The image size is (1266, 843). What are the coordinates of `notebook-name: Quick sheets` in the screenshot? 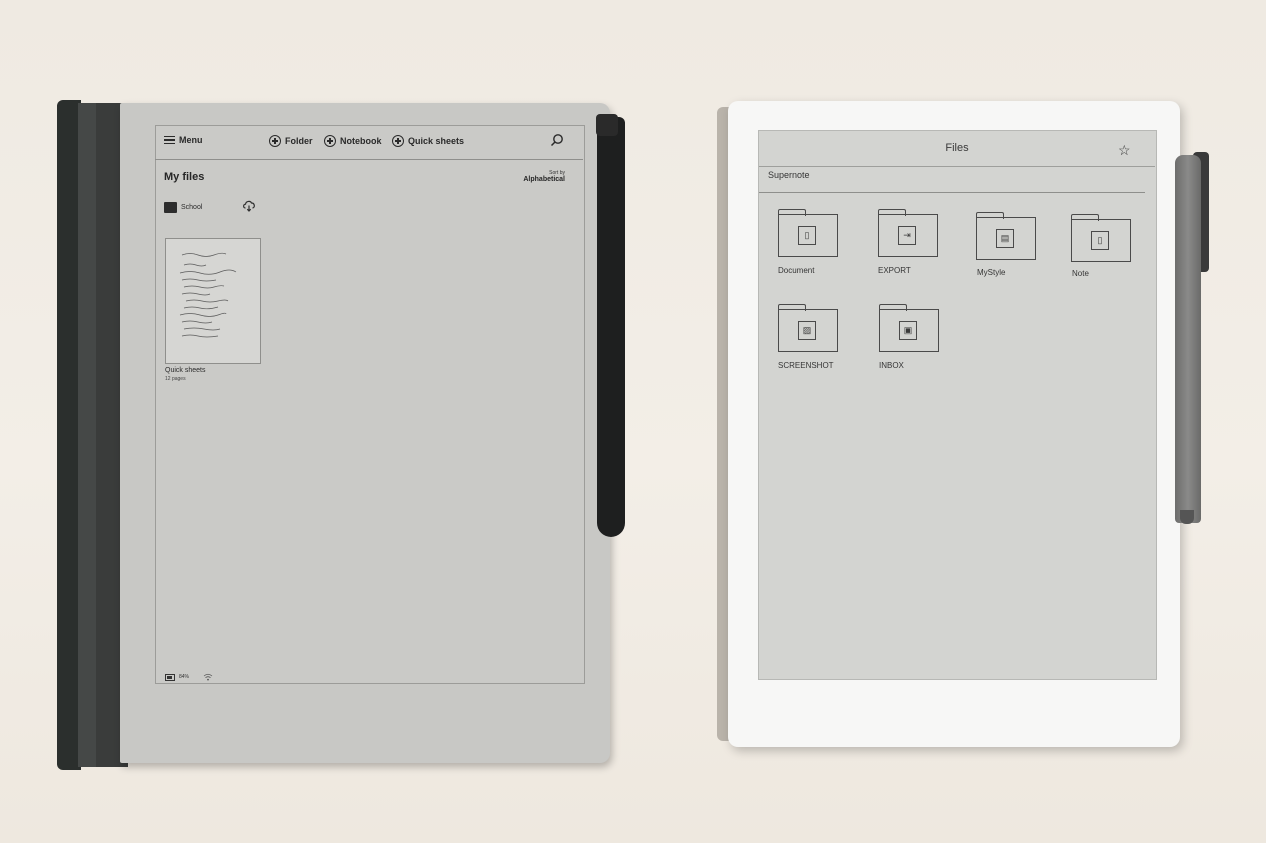 It's located at (185, 370).